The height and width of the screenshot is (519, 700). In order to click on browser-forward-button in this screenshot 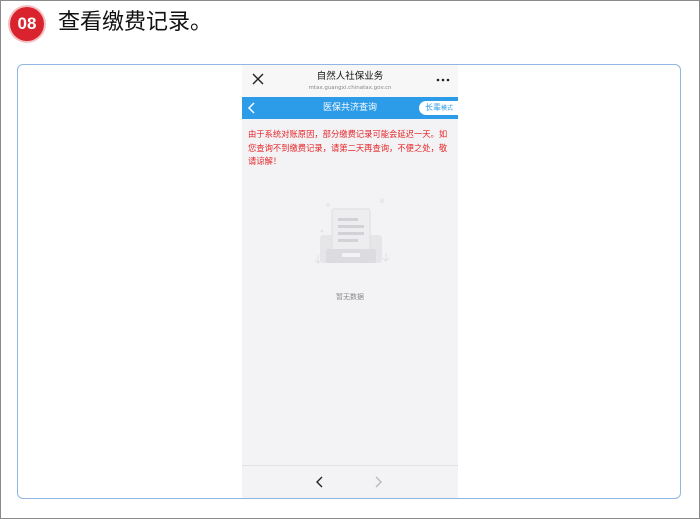, I will do `click(378, 482)`.